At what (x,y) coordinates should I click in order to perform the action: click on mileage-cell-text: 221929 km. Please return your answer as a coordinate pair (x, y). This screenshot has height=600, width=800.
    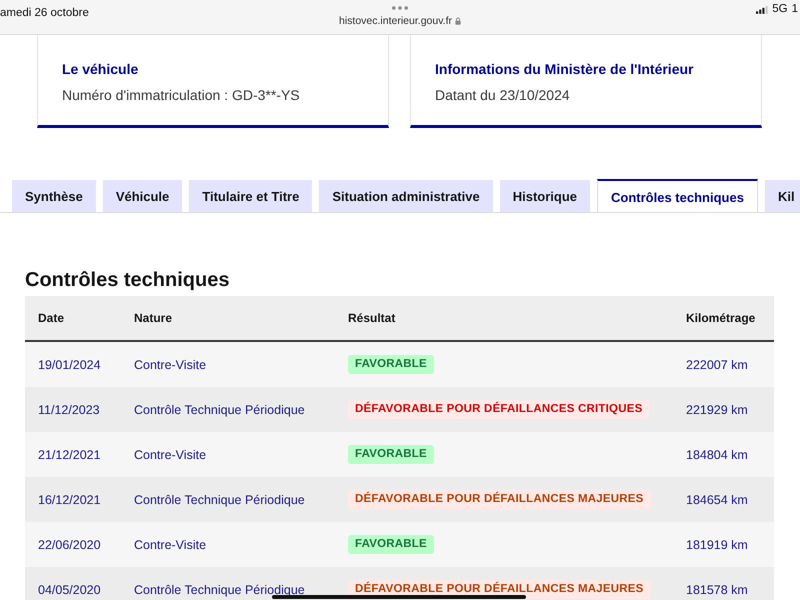
    Looking at the image, I should click on (717, 409).